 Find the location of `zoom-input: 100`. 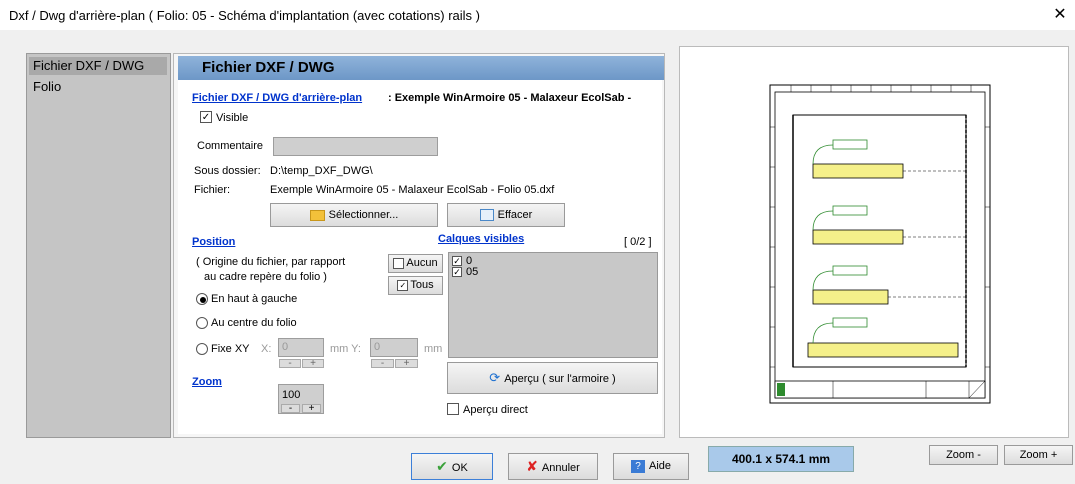

zoom-input: 100 is located at coordinates (291, 395).